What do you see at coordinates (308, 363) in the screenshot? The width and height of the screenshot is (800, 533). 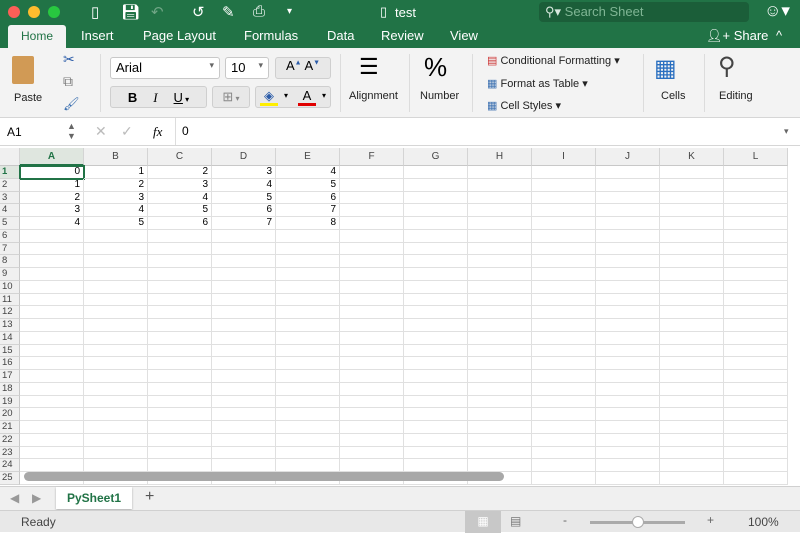 I see `cell-E16` at bounding box center [308, 363].